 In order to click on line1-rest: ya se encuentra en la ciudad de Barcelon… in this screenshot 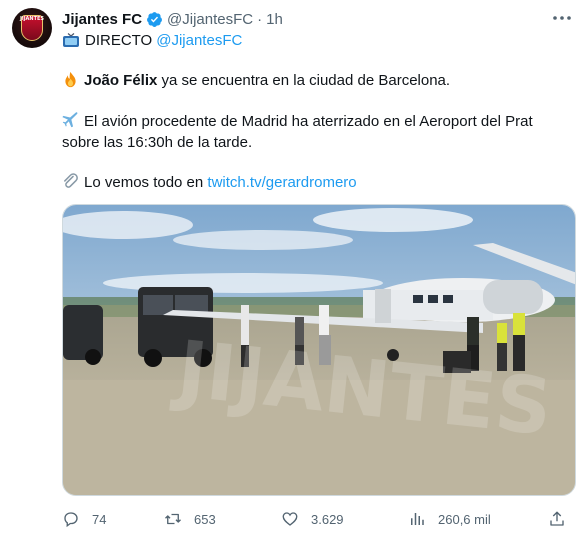, I will do `click(306, 80)`.